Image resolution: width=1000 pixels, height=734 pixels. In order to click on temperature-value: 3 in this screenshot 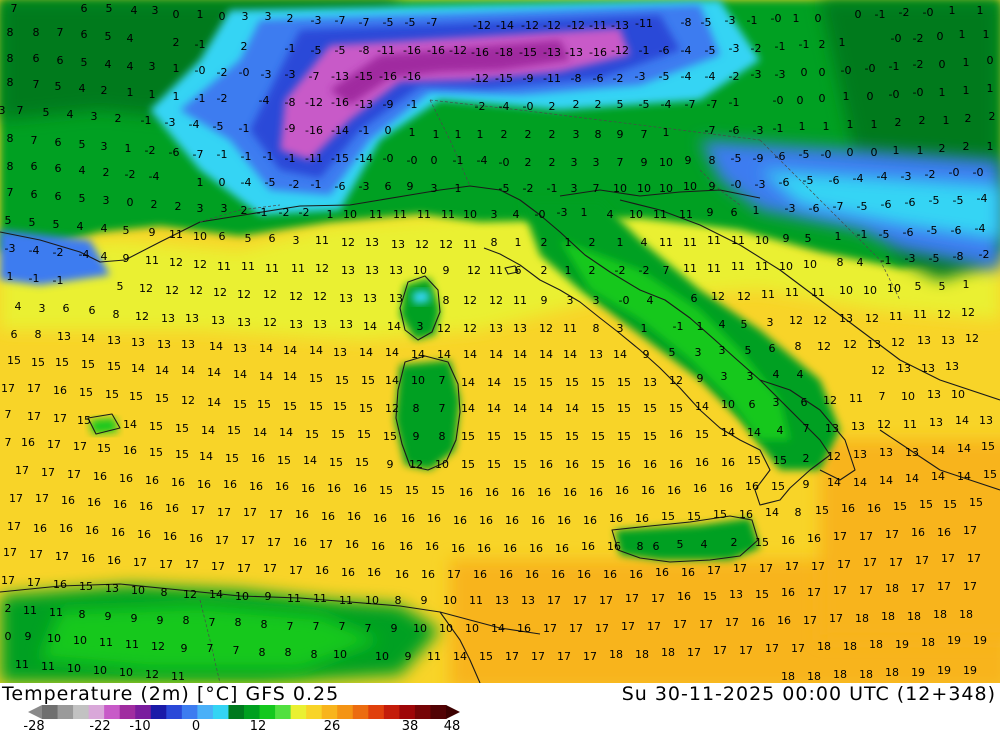, I will do `click(724, 376)`.